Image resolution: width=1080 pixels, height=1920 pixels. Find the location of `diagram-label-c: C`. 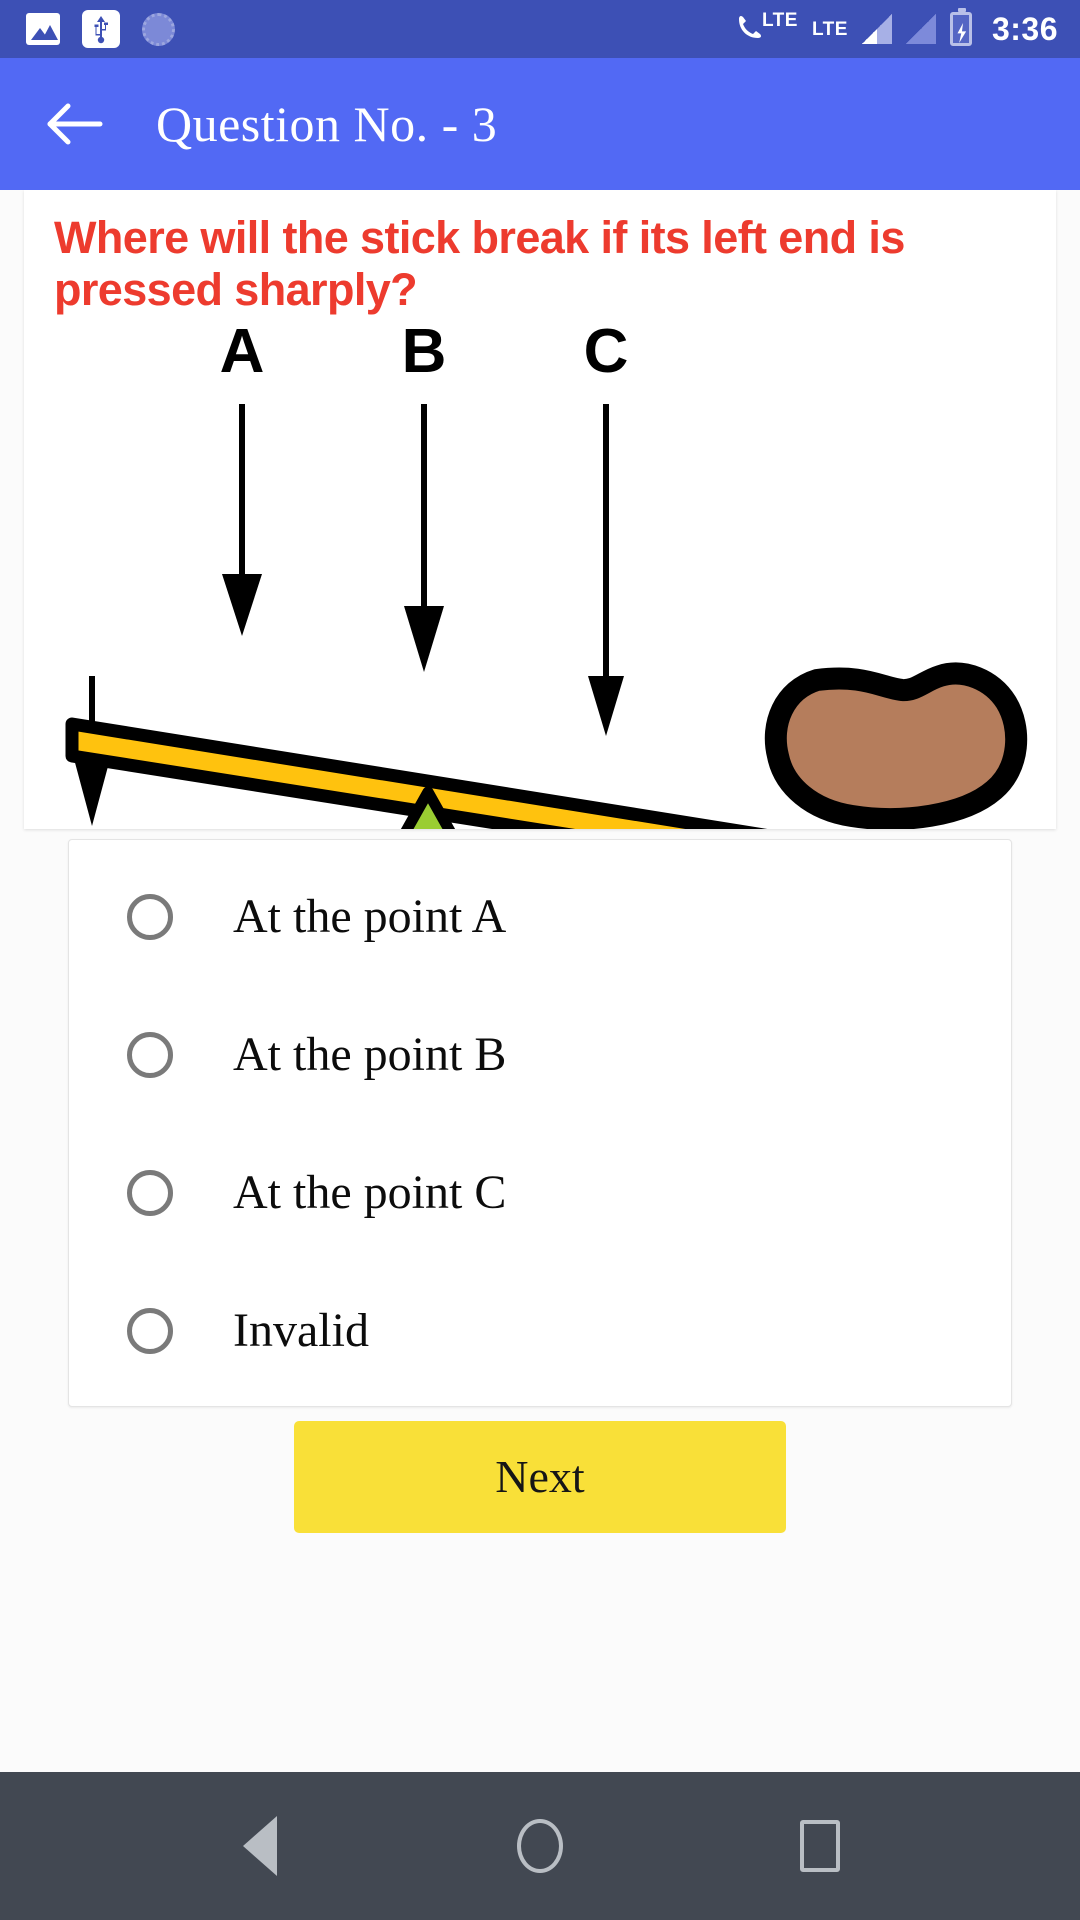

diagram-label-c: C is located at coordinates (606, 355).